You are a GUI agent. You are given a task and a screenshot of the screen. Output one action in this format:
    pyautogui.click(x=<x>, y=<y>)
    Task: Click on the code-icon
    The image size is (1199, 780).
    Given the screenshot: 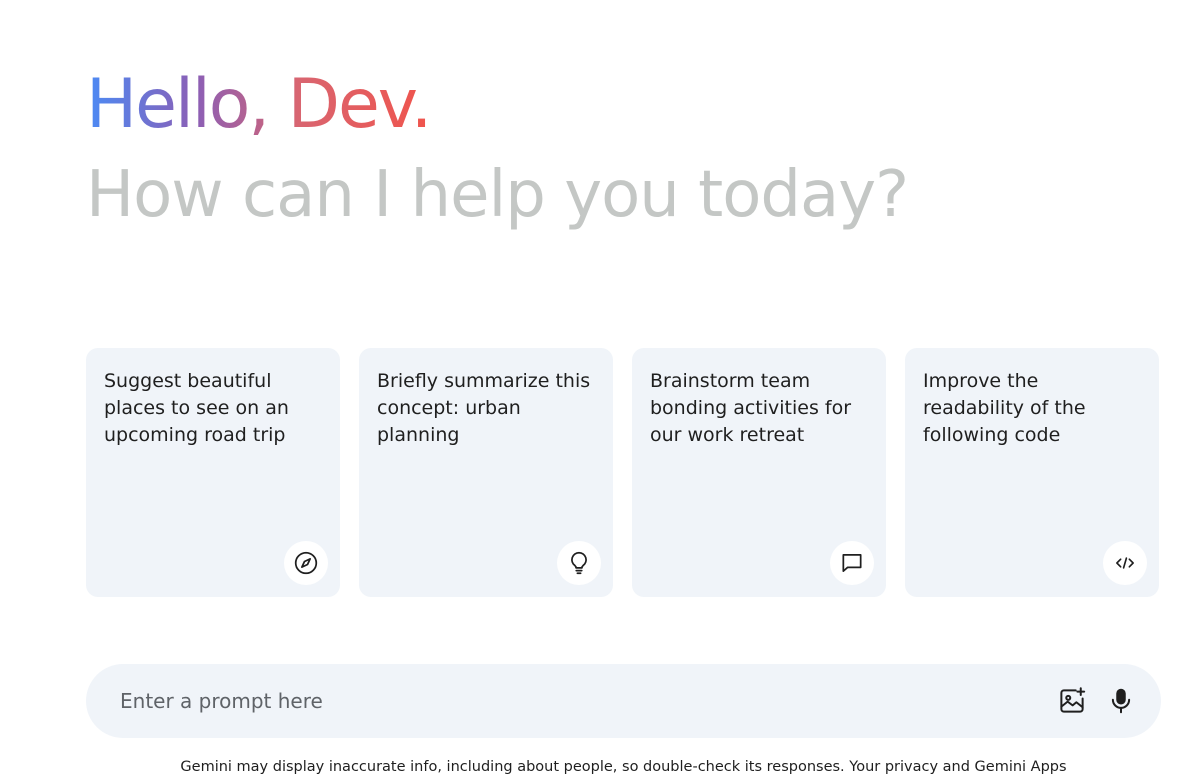 What is the action you would take?
    pyautogui.click(x=1125, y=563)
    